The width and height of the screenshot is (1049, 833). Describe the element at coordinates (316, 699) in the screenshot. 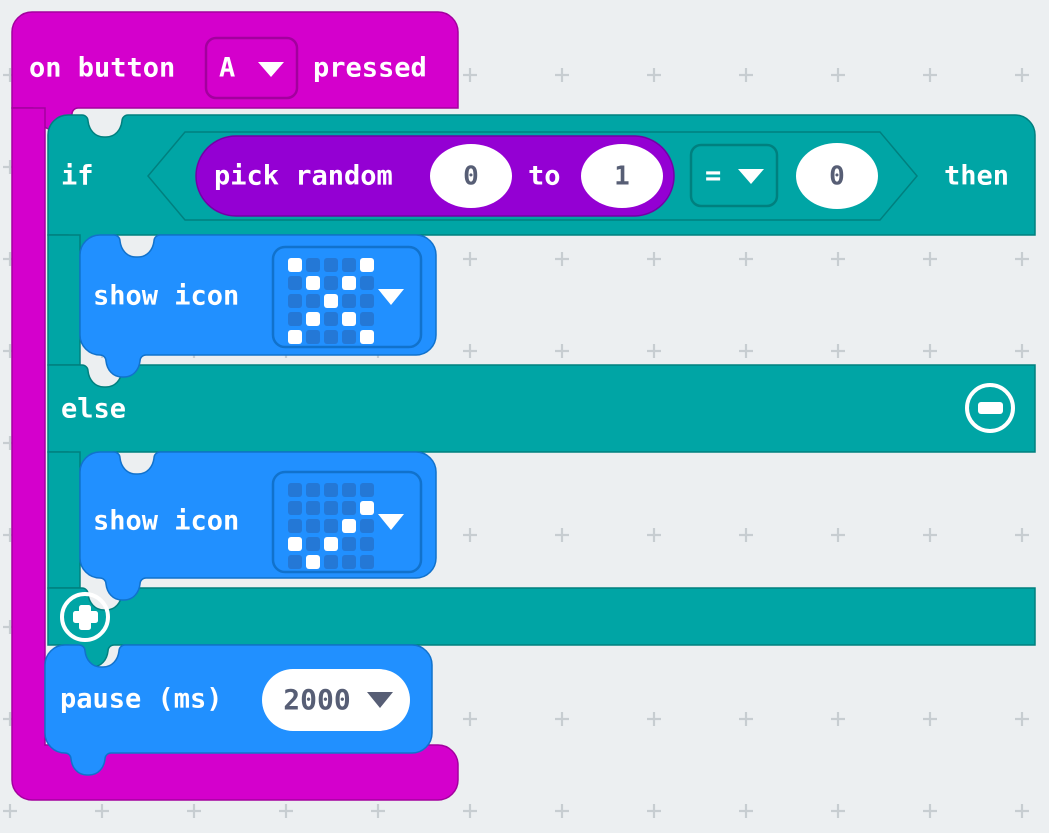

I see `pause-value: 2000` at that location.